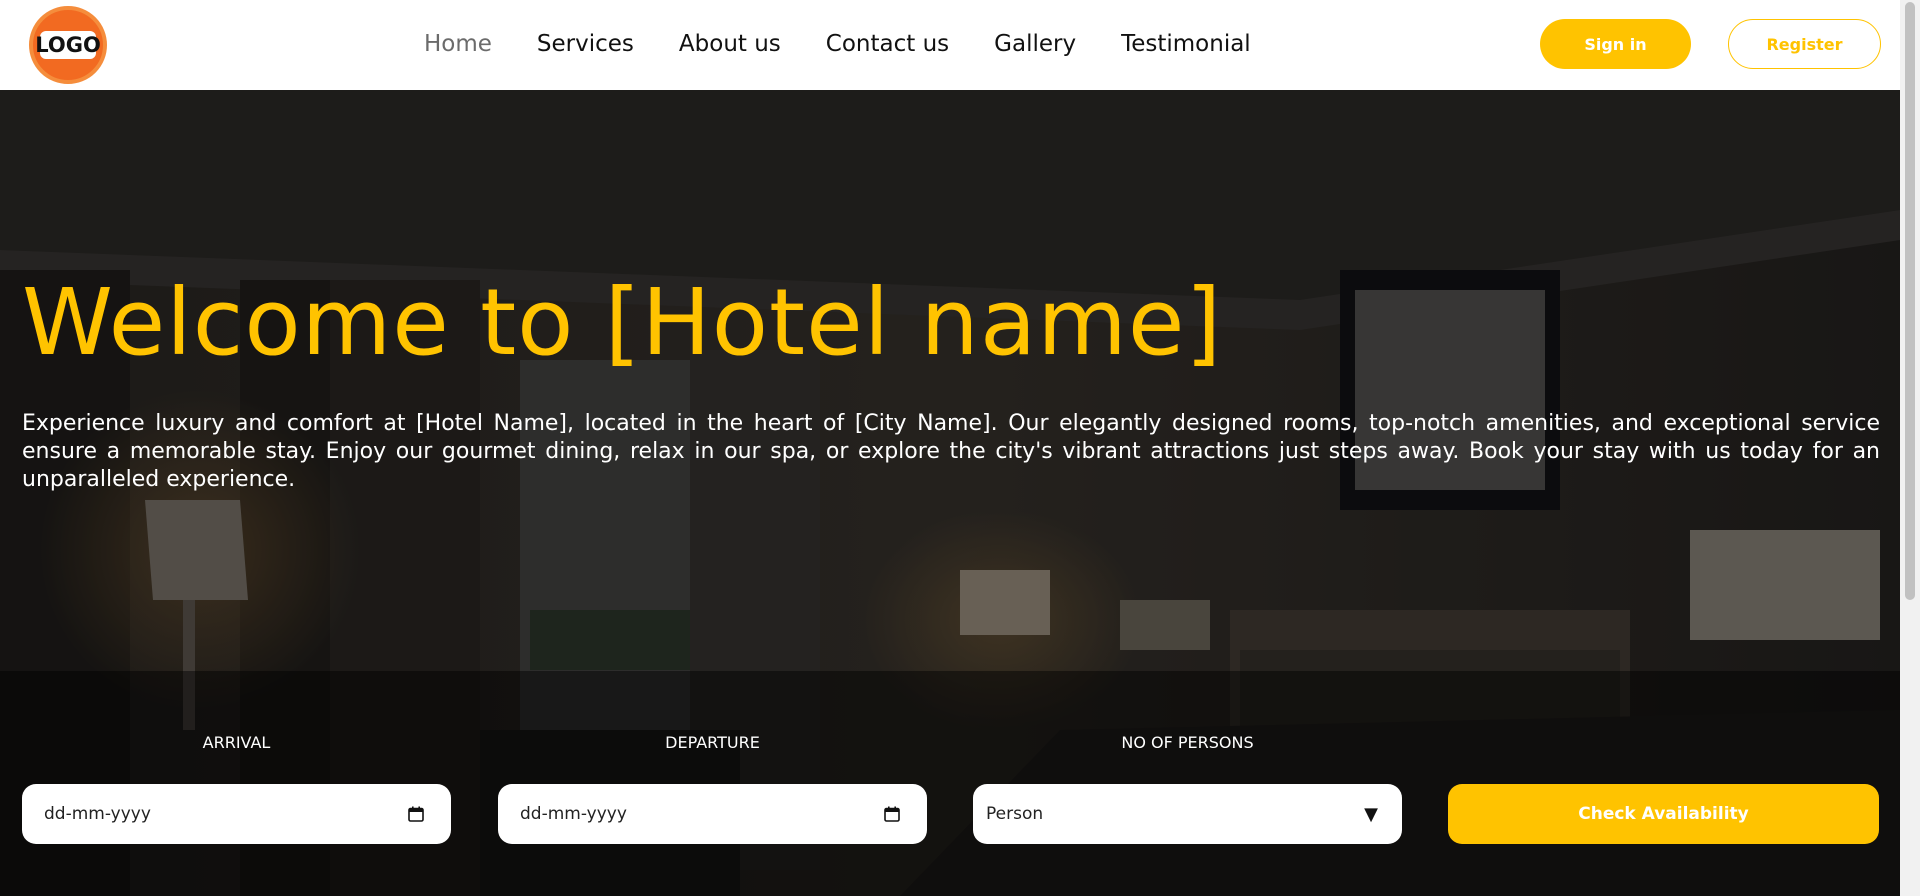 Image resolution: width=1920 pixels, height=896 pixels. Describe the element at coordinates (712, 814) in the screenshot. I see `departure-date-input: dd-mm-yyyy` at that location.